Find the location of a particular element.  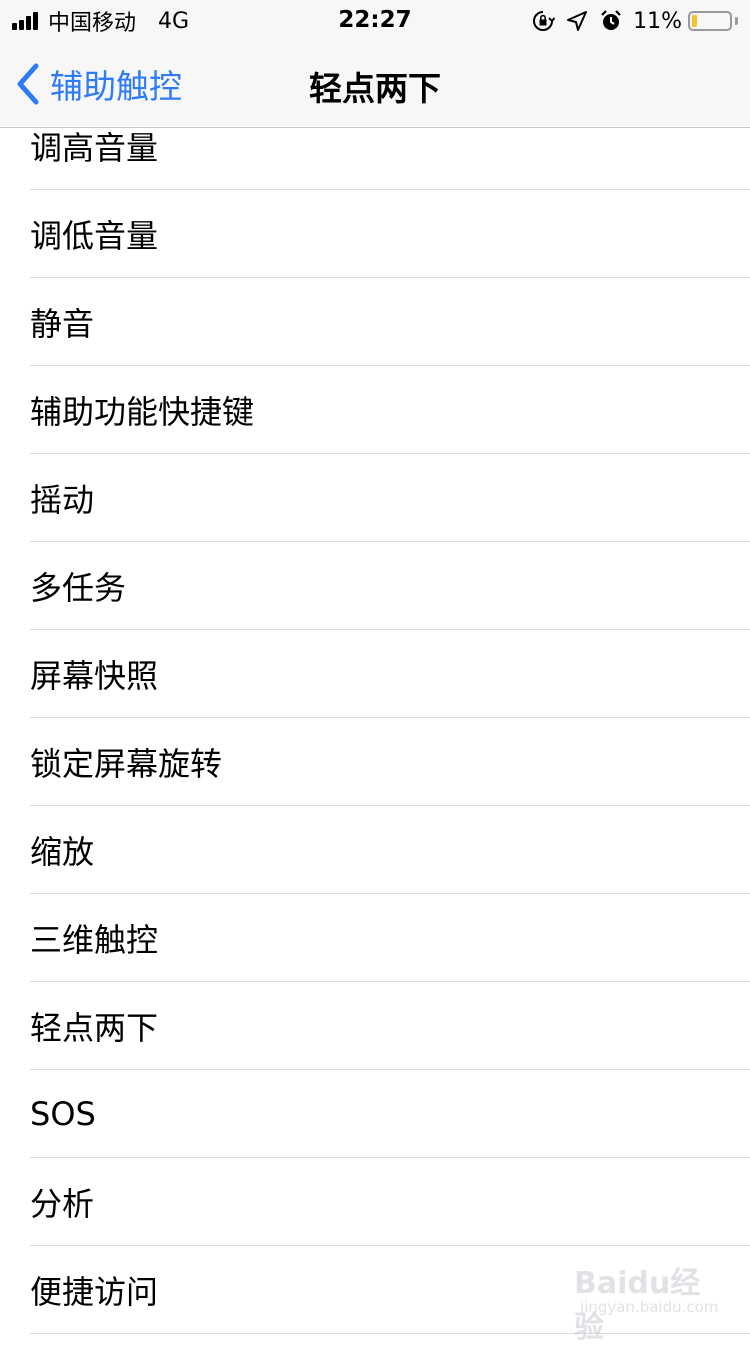

list-item-zoom: 缩放 is located at coordinates (390, 850).